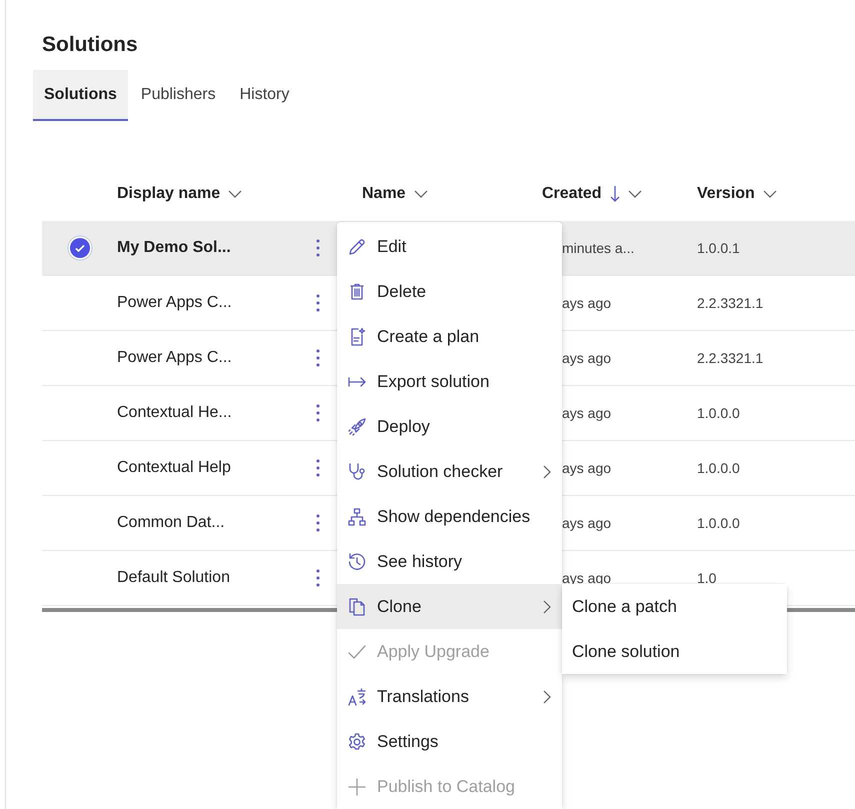  What do you see at coordinates (449, 381) in the screenshot?
I see `menu-item: Export solution` at bounding box center [449, 381].